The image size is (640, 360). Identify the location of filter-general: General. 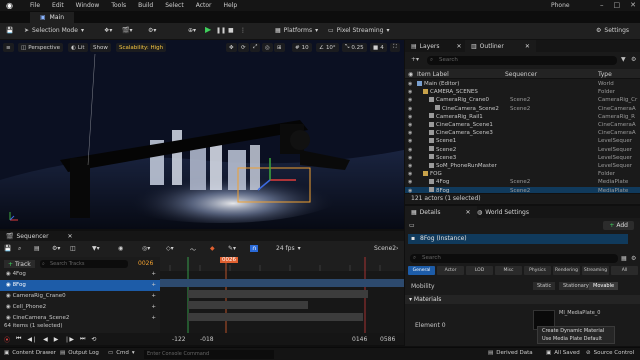
(421, 270).